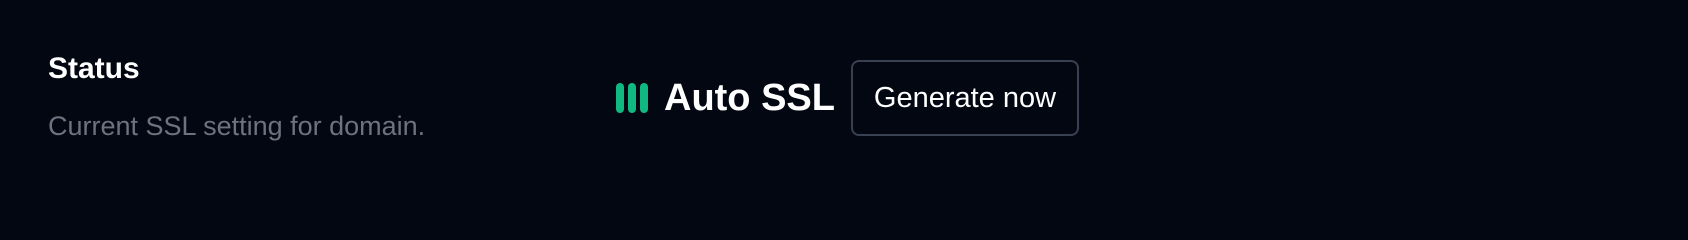  What do you see at coordinates (749, 98) in the screenshot?
I see `ssl-status-label: Auto SSL` at bounding box center [749, 98].